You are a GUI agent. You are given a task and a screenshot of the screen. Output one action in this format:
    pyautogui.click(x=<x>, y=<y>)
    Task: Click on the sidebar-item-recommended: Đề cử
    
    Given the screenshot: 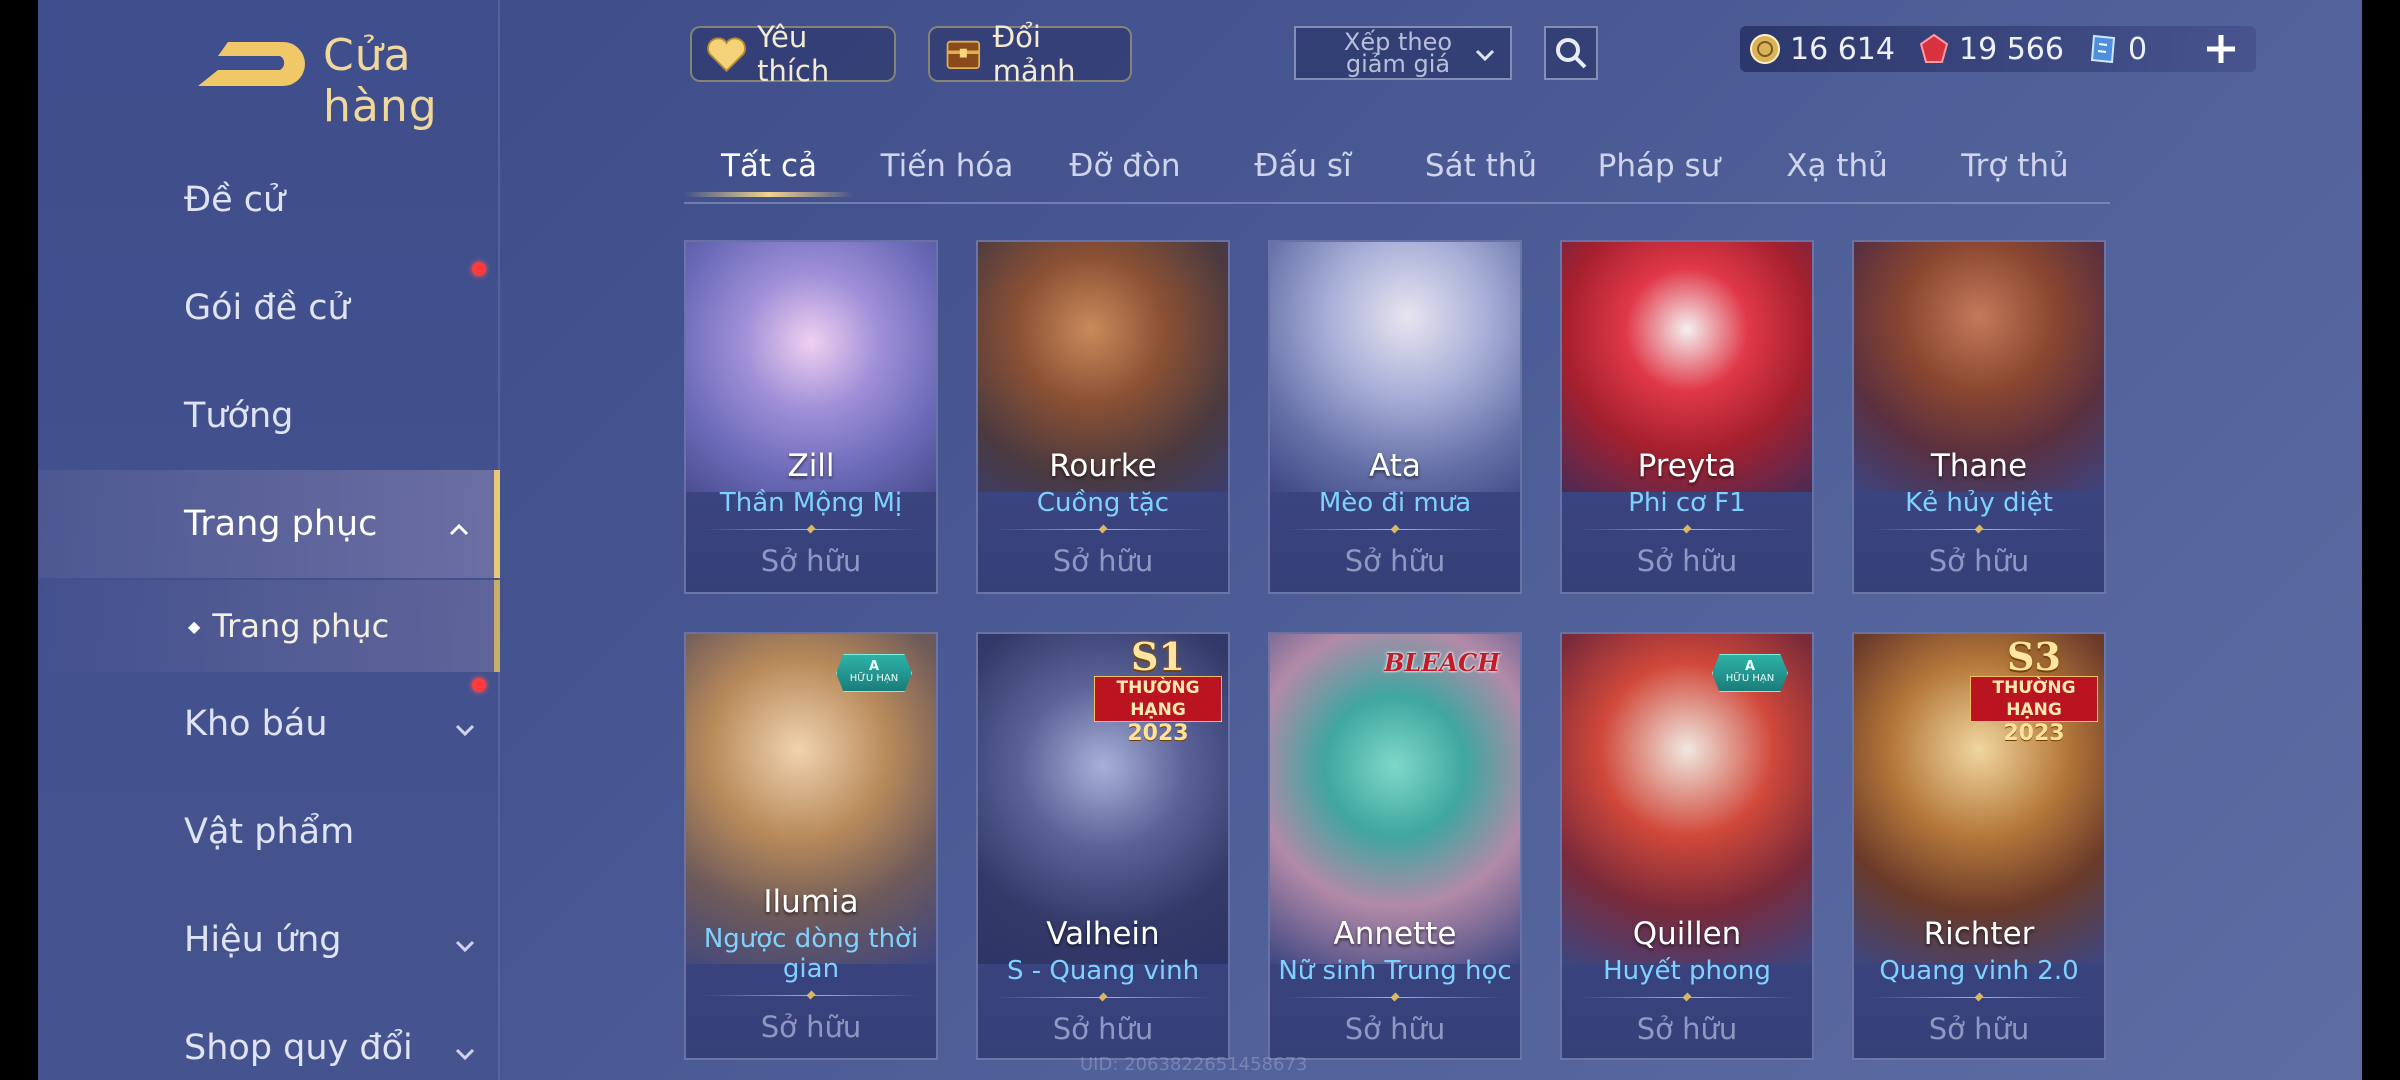 What is the action you would take?
    pyautogui.click(x=269, y=200)
    